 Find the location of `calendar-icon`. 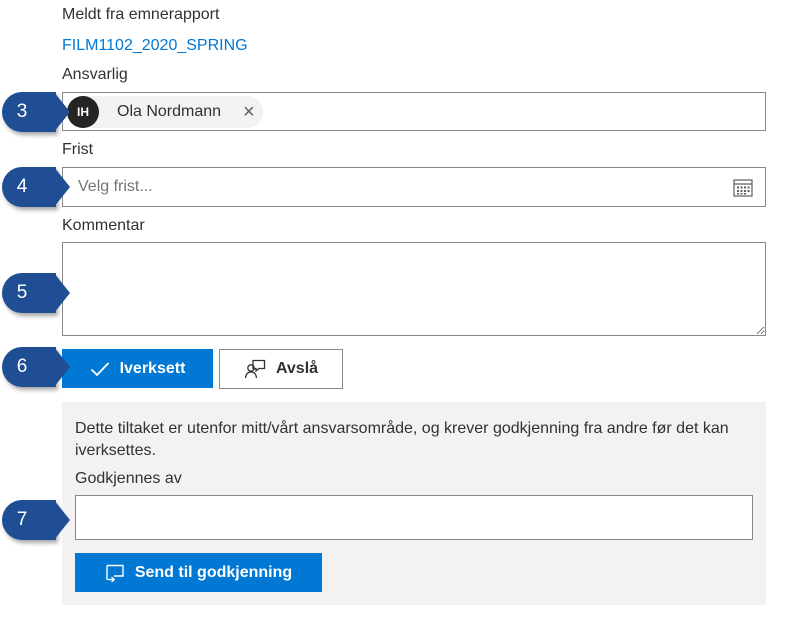

calendar-icon is located at coordinates (743, 190).